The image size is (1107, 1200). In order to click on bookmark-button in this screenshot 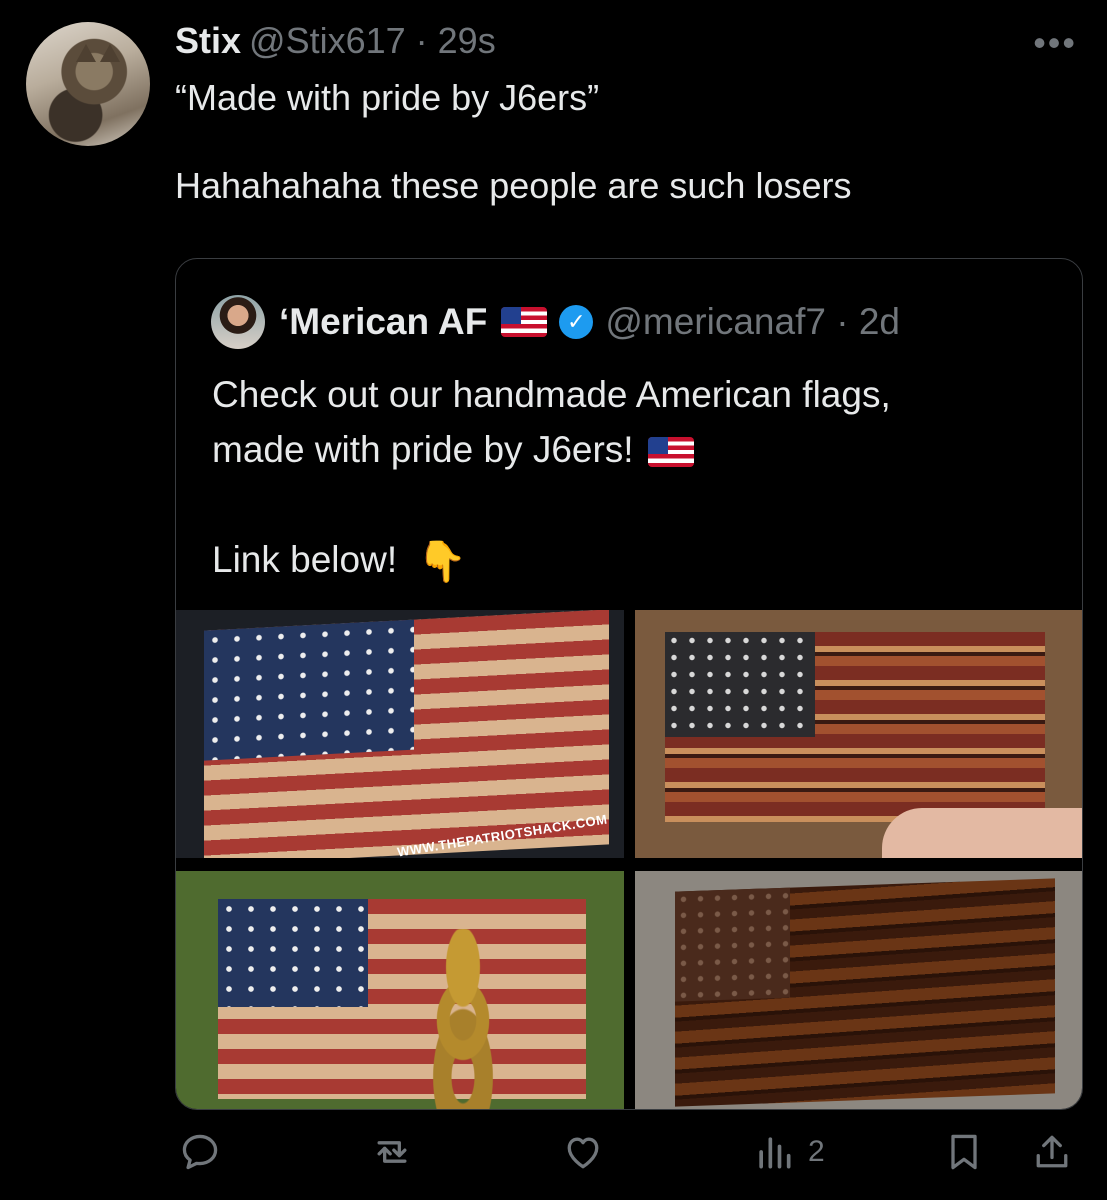, I will do `click(964, 1152)`.